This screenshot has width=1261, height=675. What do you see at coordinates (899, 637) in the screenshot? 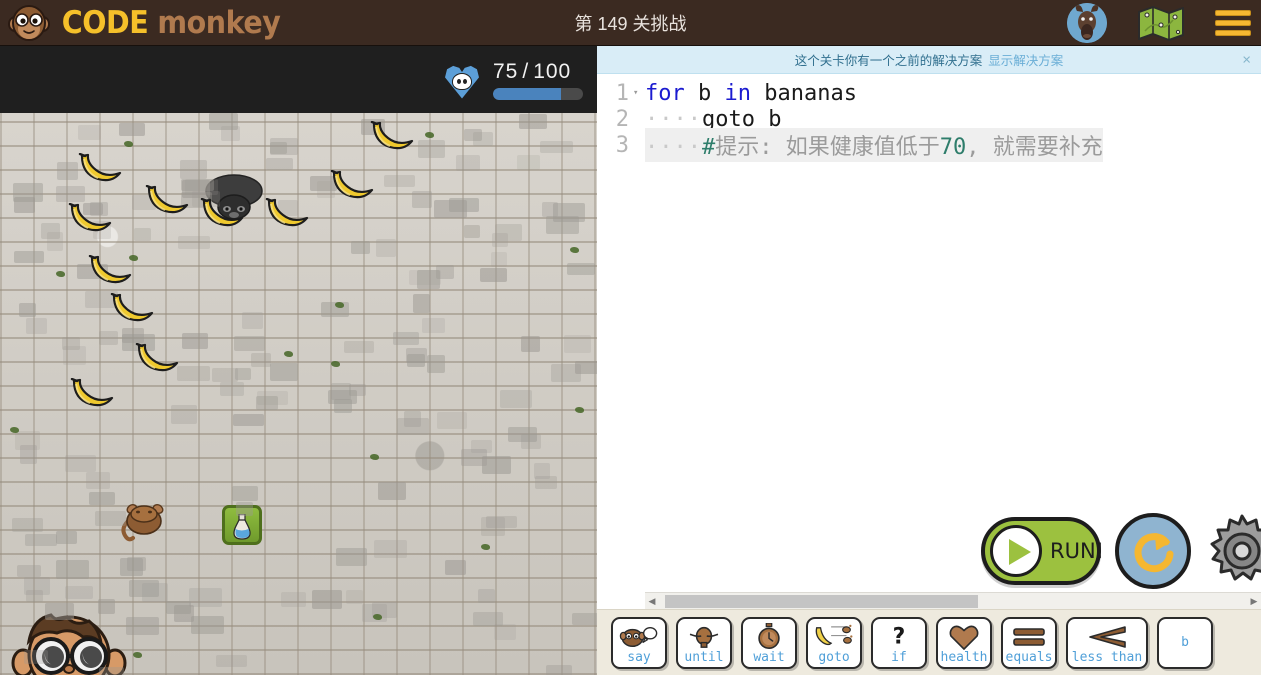
I see `question-mark-icon: ?` at bounding box center [899, 637].